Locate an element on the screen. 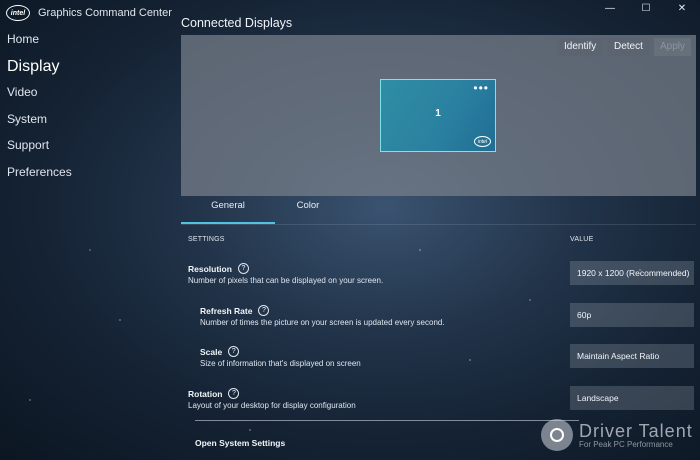  intel-logo: intel is located at coordinates (18, 13).